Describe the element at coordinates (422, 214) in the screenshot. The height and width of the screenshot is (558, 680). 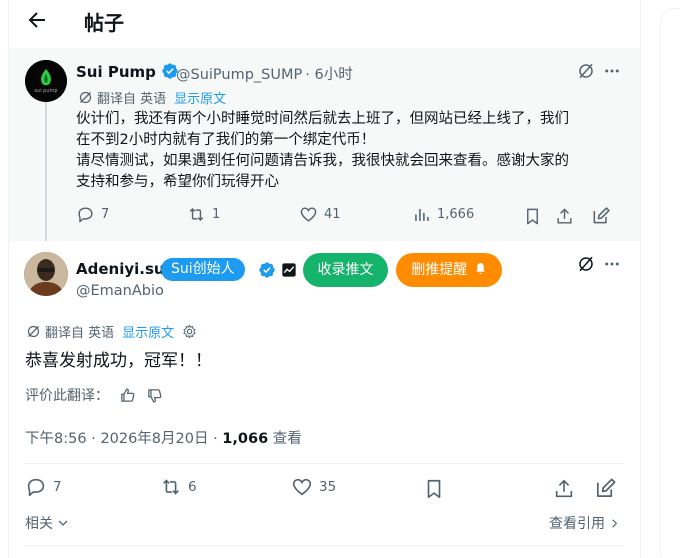
I see `analytics-icon` at that location.